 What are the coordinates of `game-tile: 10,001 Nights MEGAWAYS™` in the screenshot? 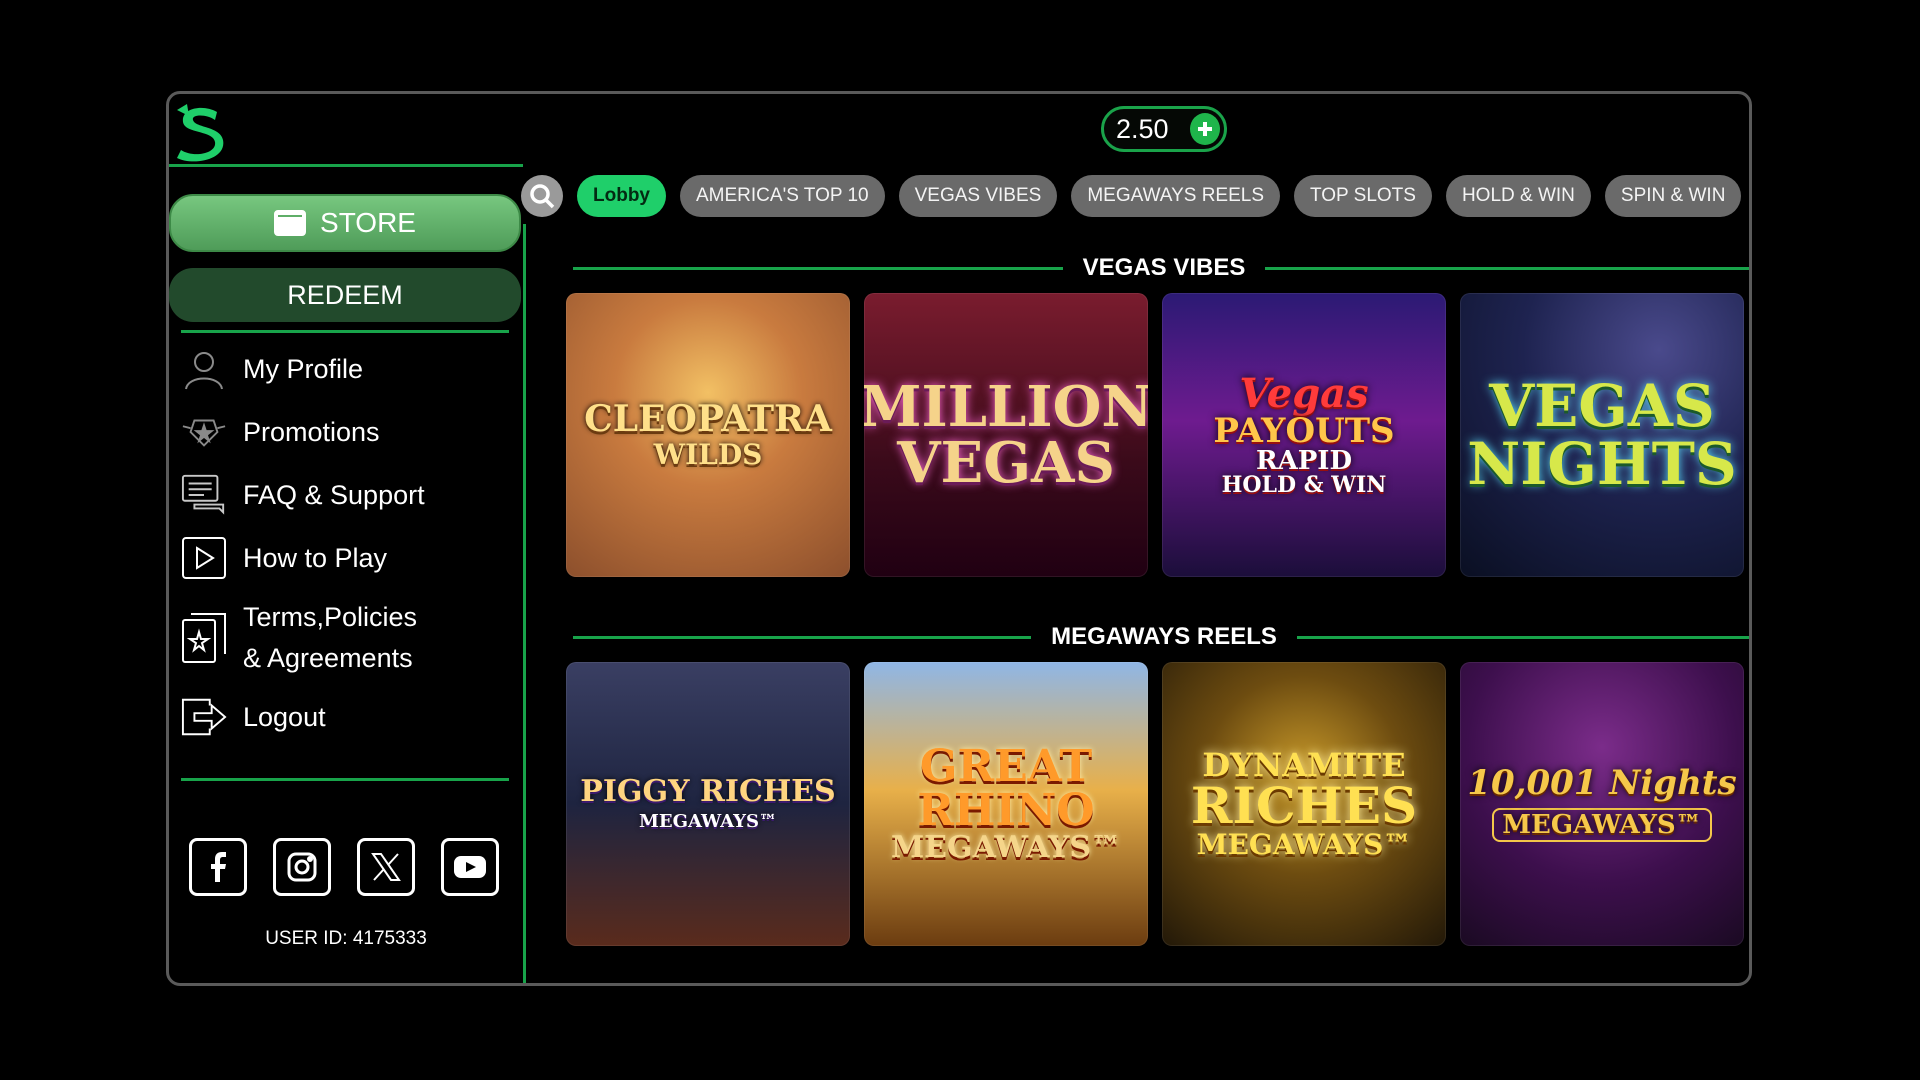 It's located at (1602, 804).